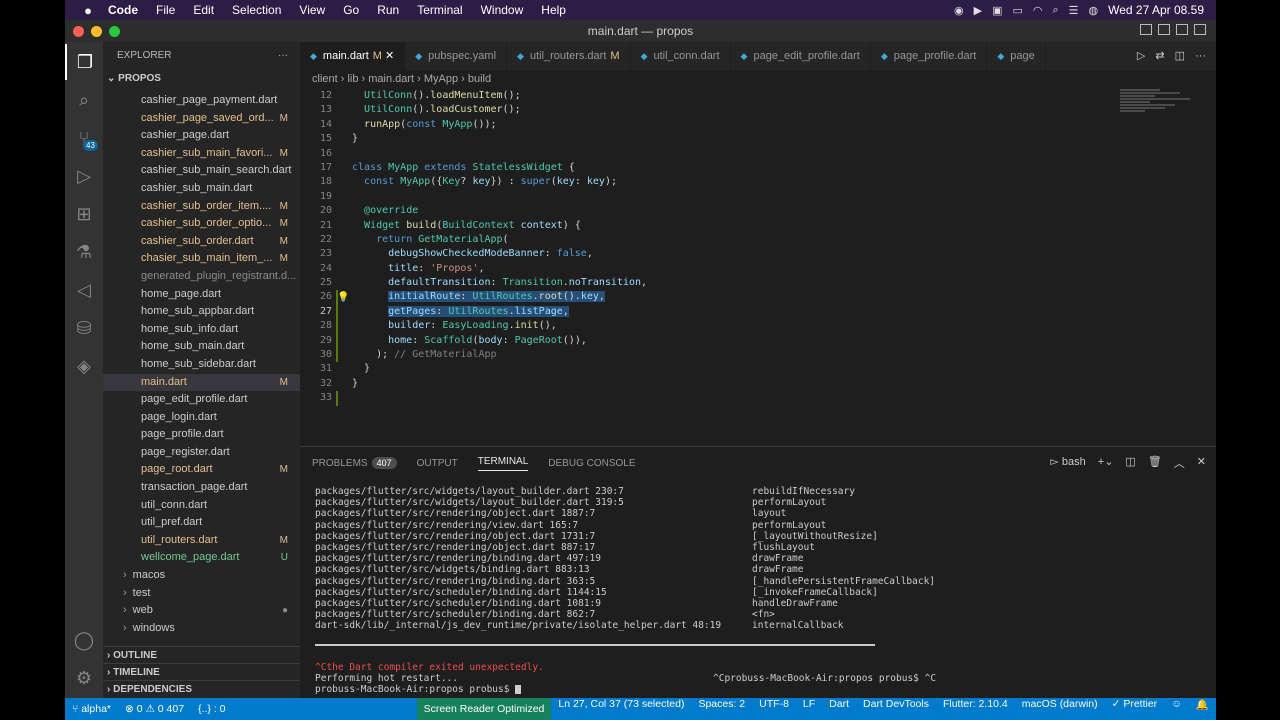 Image resolution: width=1280 pixels, height=720 pixels. I want to click on flutter-version: Flutter: 2.10.4, so click(975, 709).